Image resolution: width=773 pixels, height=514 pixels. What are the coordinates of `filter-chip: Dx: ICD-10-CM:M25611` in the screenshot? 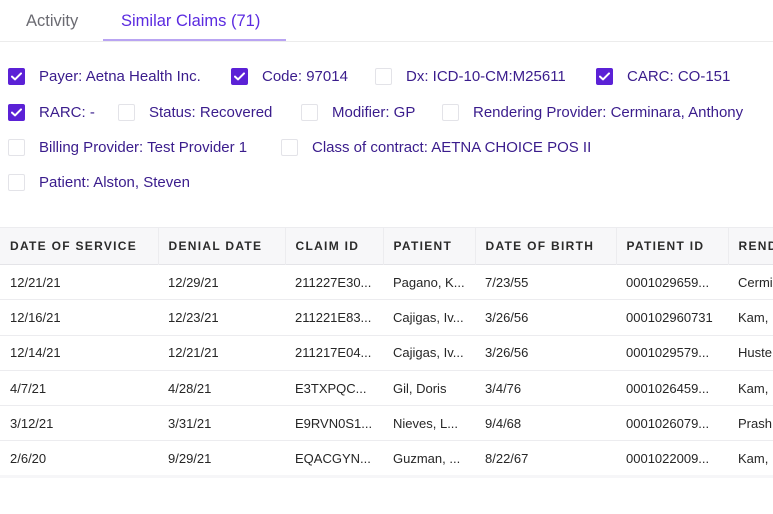 It's located at (470, 76).